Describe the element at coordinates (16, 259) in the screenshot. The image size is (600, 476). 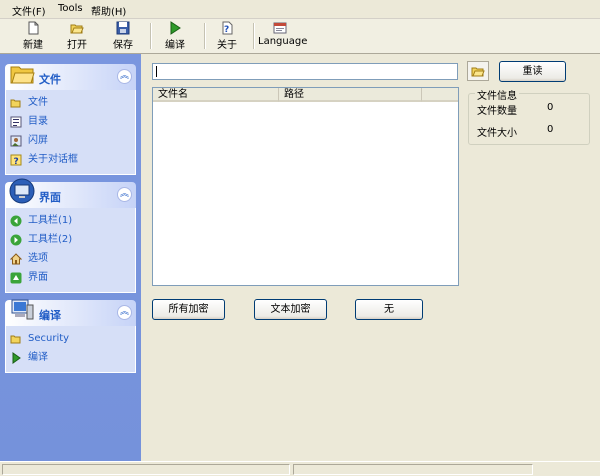
I see `house-icon` at that location.